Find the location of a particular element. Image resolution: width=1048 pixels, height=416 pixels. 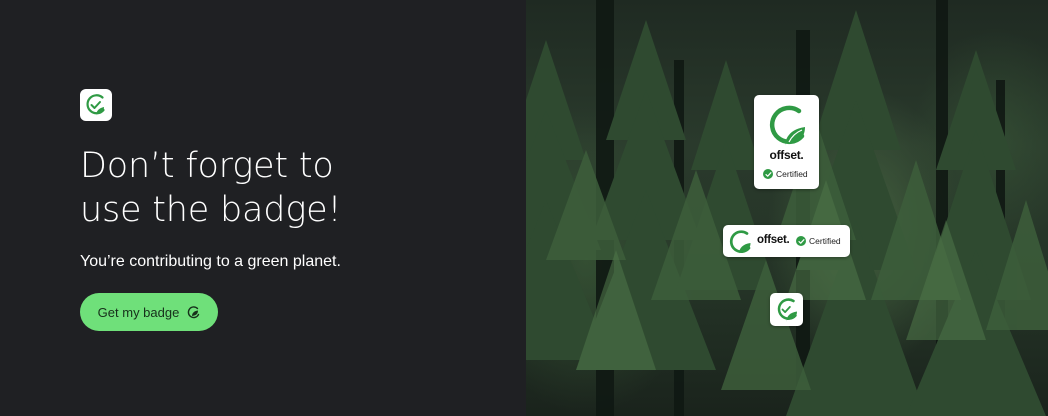

offset-certified-badge-horizontal: offset. Certified is located at coordinates (786, 241).